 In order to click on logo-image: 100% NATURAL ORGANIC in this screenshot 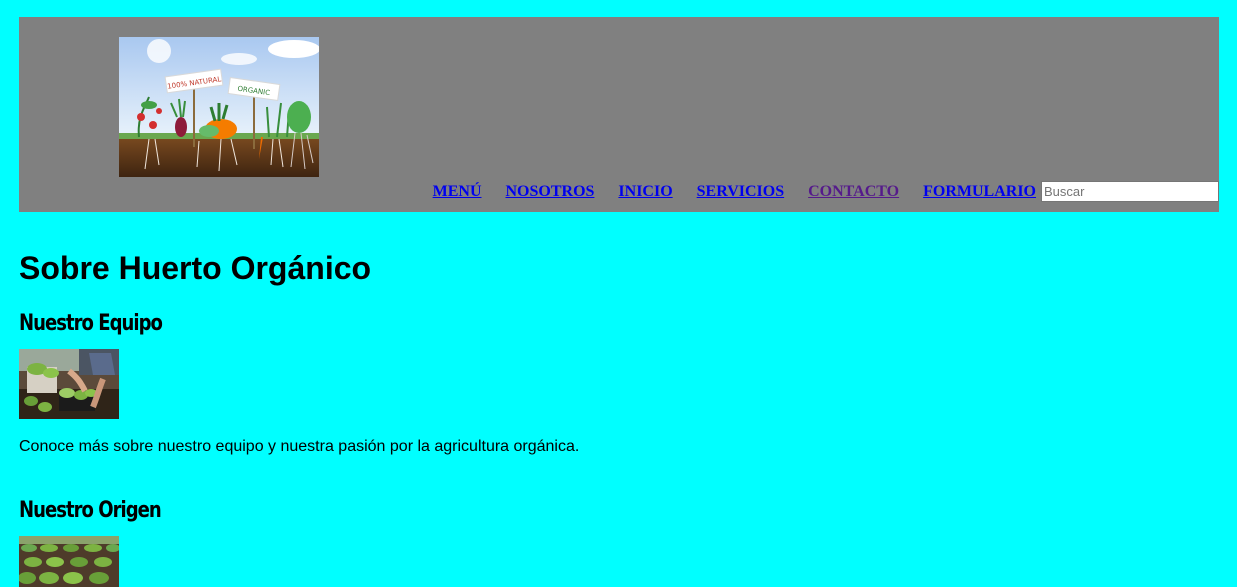, I will do `click(219, 107)`.